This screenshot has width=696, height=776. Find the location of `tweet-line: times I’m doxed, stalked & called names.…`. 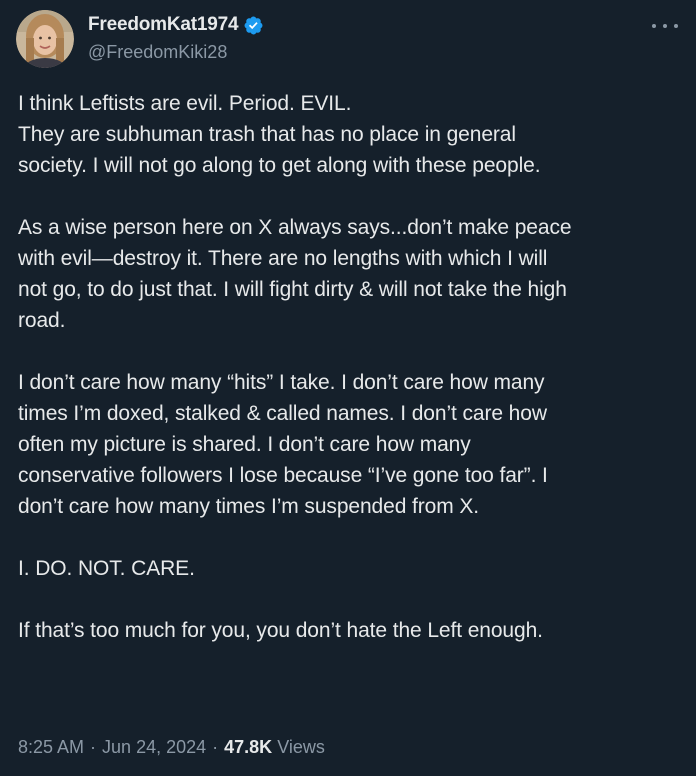

tweet-line: times I’m doxed, stalked & called names.… is located at coordinates (282, 413).